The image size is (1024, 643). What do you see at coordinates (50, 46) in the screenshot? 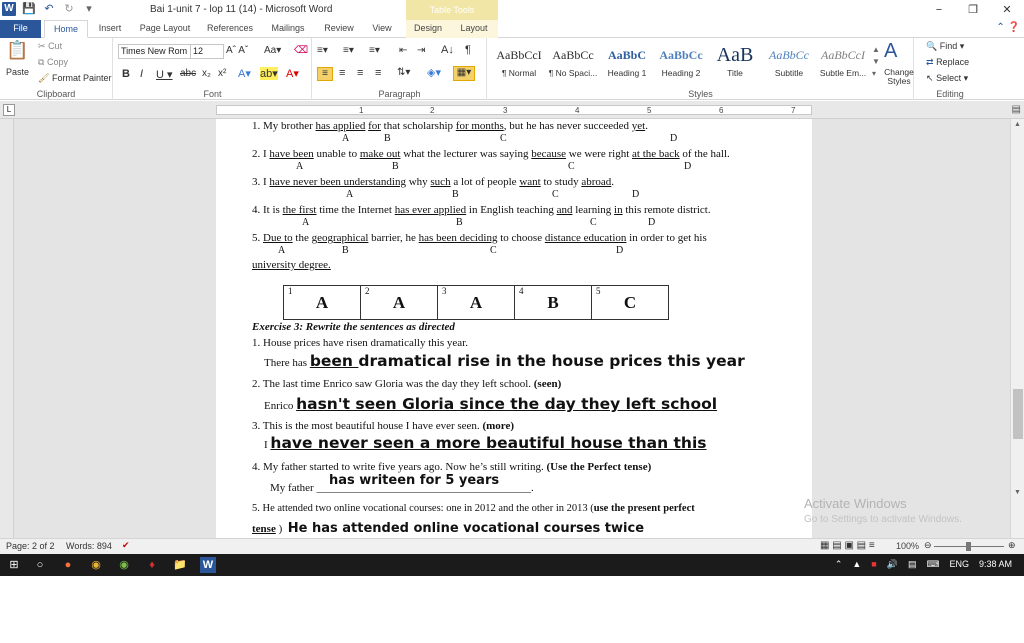
I see `cut-button: ✂ Cut` at bounding box center [50, 46].